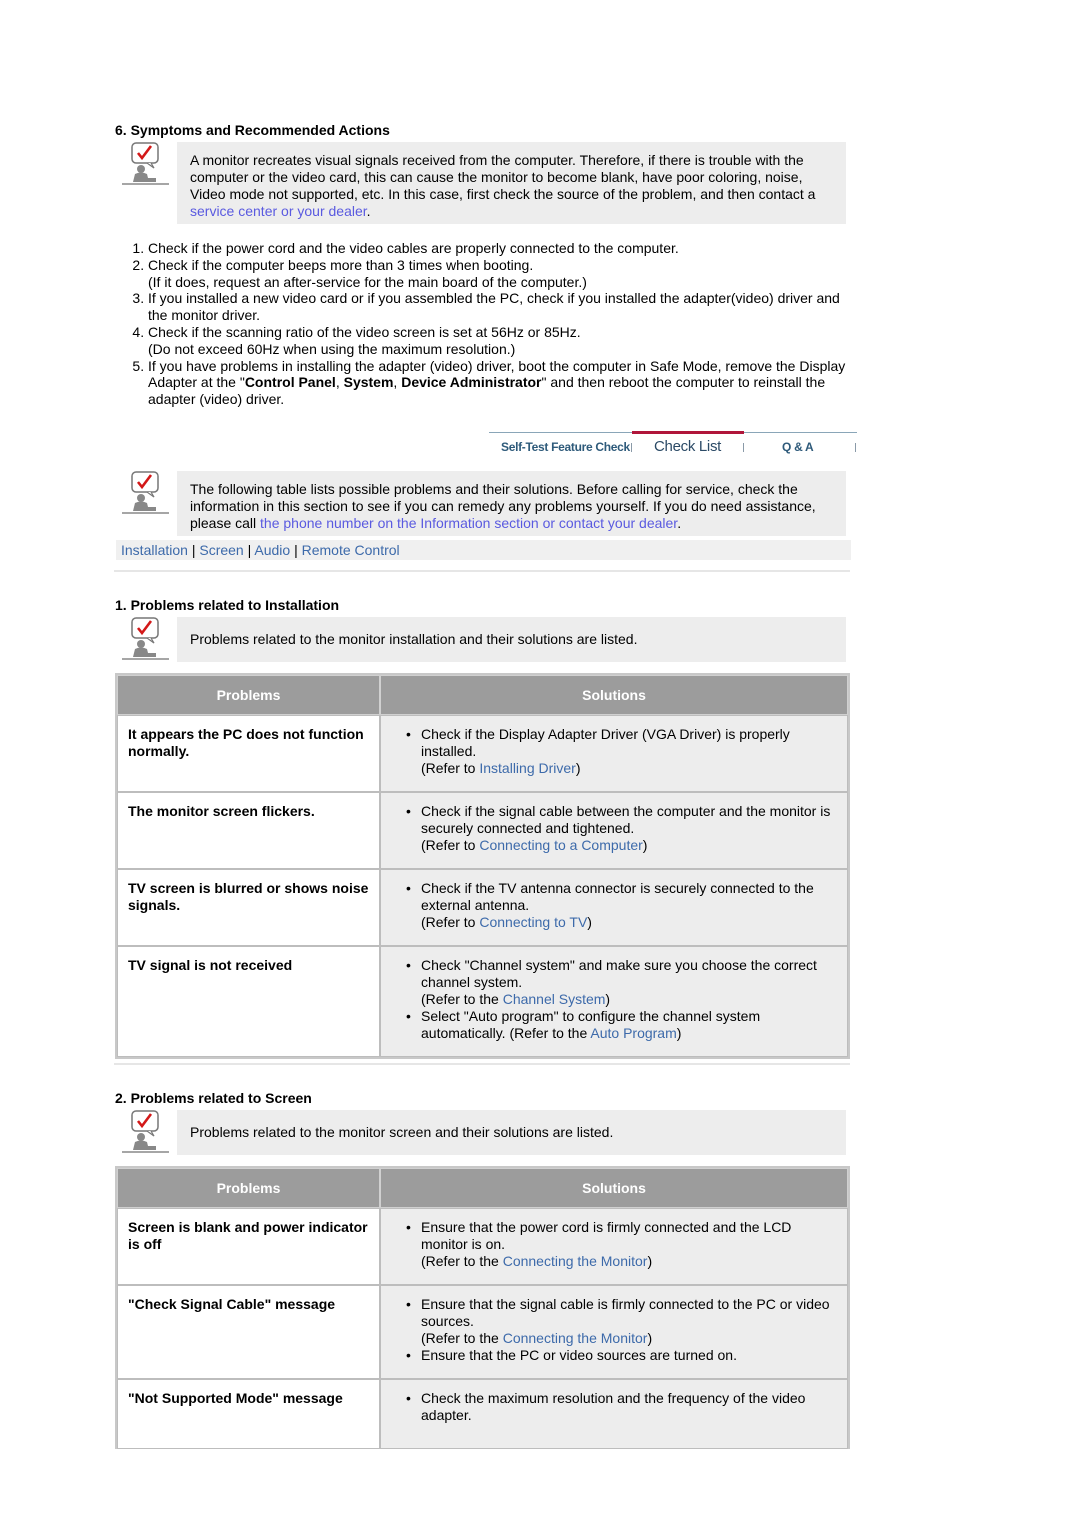 Image resolution: width=1080 pixels, height=1528 pixels. Describe the element at coordinates (560, 845) in the screenshot. I see `reference-link: Connecting to a Computer` at that location.